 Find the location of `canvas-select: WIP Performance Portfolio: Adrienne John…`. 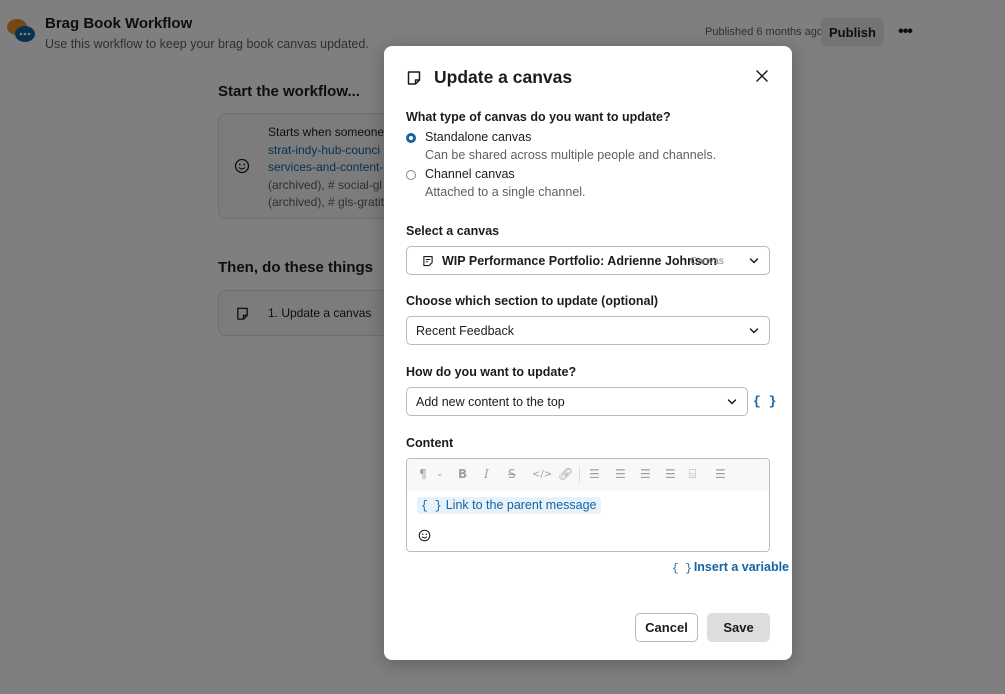

canvas-select: WIP Performance Portfolio: Adrienne John… is located at coordinates (588, 260).